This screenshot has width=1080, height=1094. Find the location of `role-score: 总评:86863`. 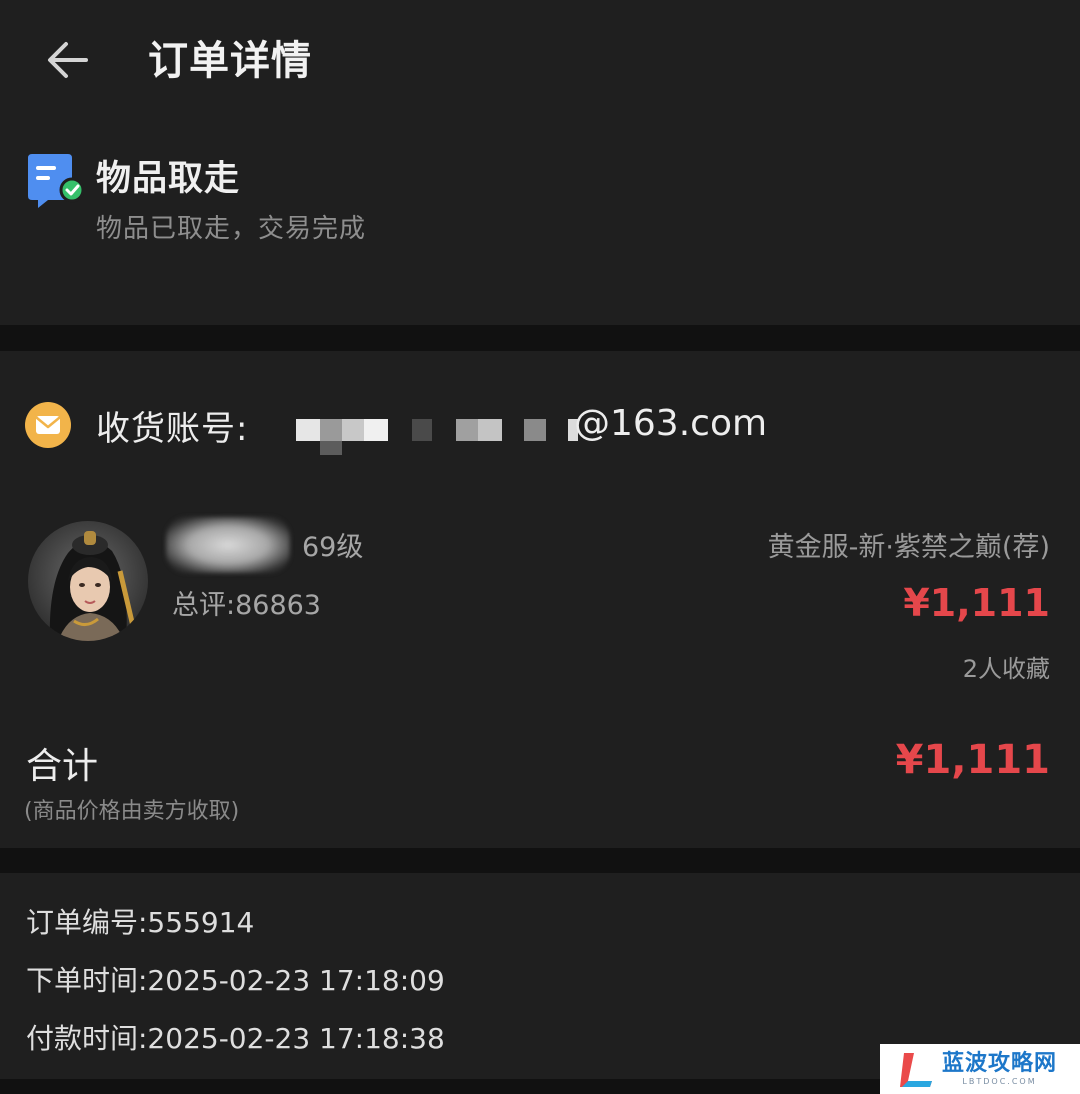

role-score: 总评:86863 is located at coordinates (246, 605).